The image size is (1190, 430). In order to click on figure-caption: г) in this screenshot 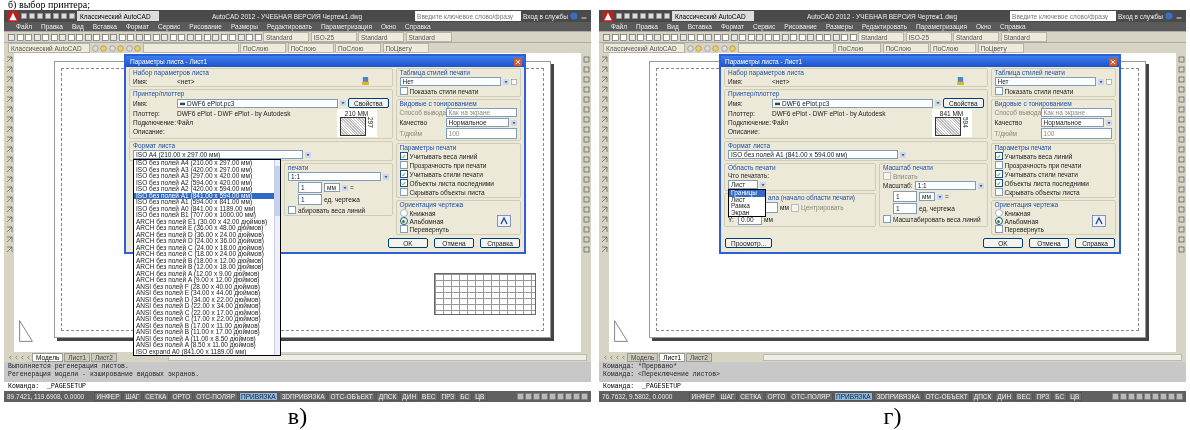, I will do `click(892, 416)`.